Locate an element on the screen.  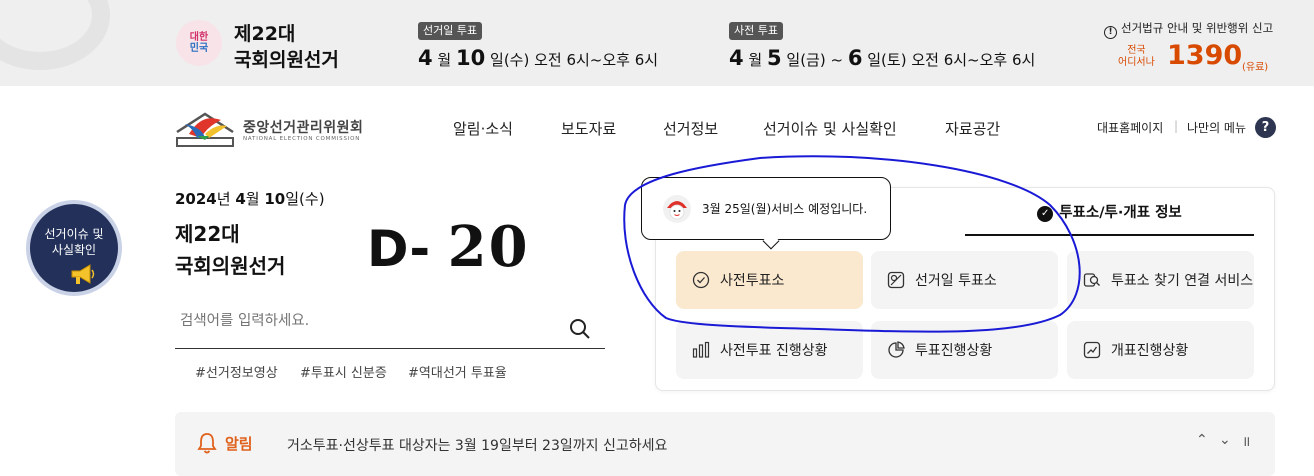
hero-title-line1: 제22대 is located at coordinates (207, 234).